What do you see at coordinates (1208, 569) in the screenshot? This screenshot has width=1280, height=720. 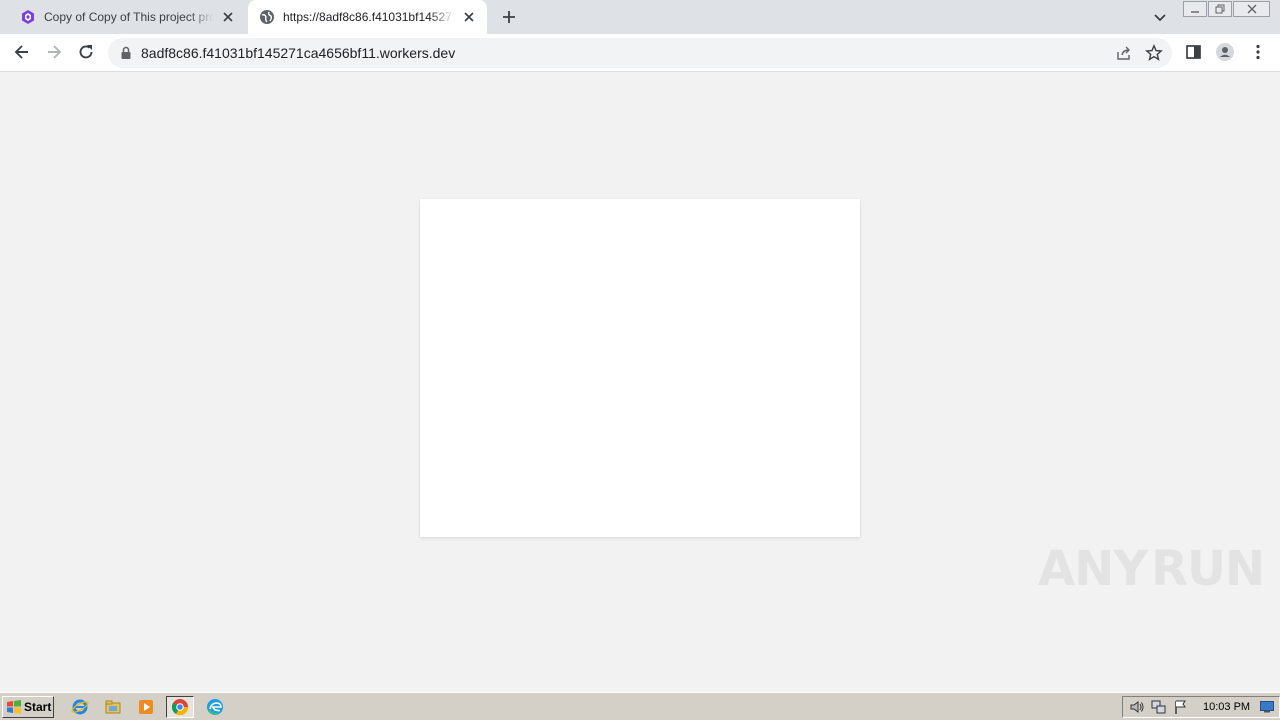 I see `watermark-text-right: RUN` at bounding box center [1208, 569].